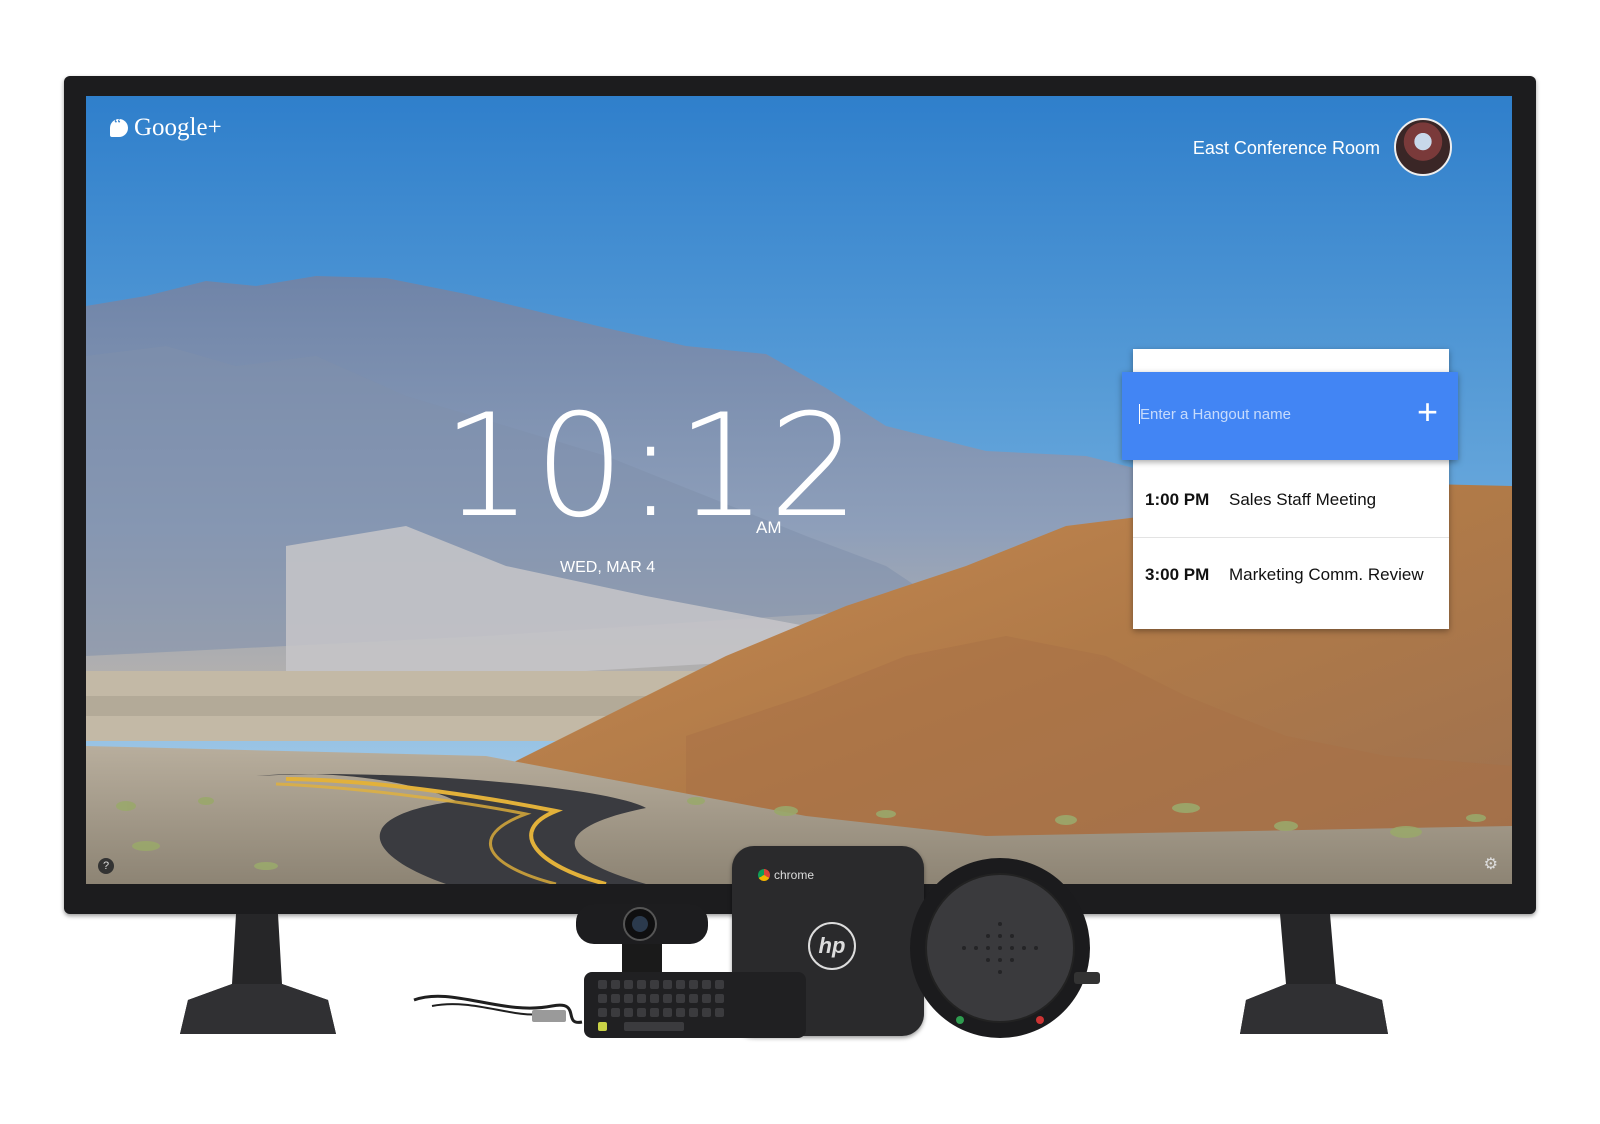 The image size is (1600, 1124). Describe the element at coordinates (1326, 574) in the screenshot. I see `meeting-title: Marketing Comm. Review` at that location.